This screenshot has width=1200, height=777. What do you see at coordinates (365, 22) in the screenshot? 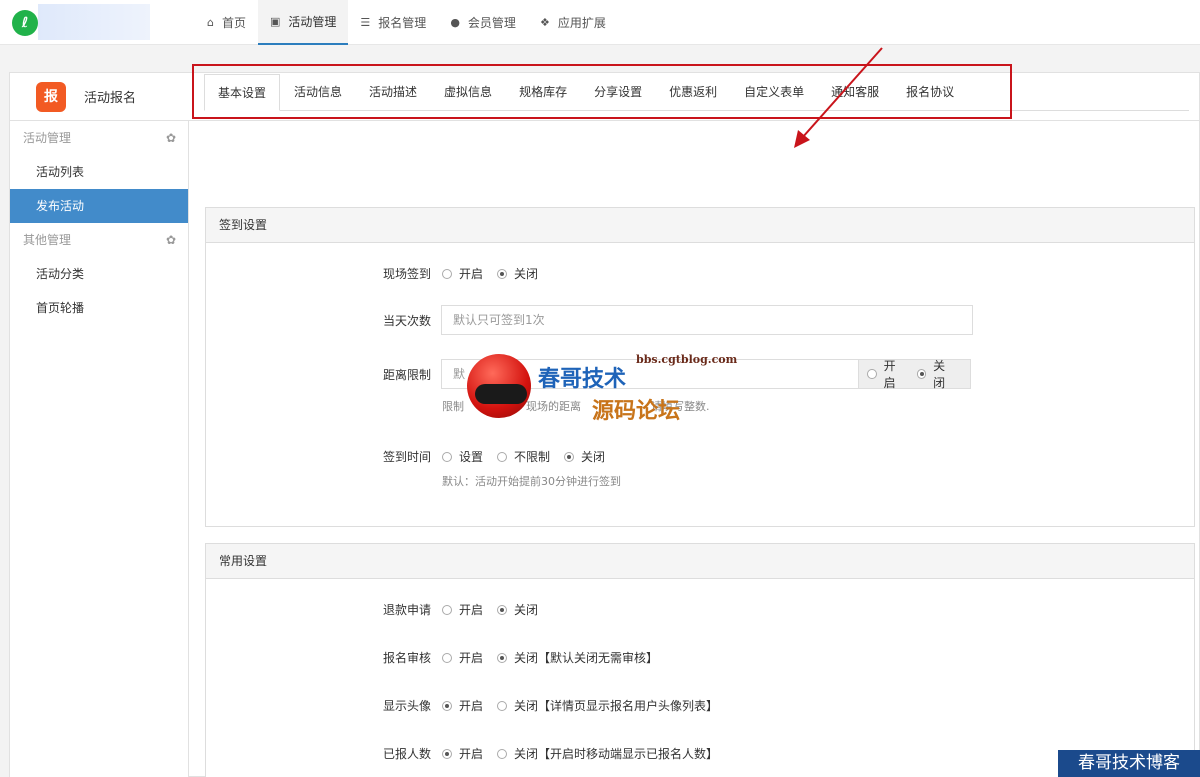
I see `list-icon: ☰` at bounding box center [365, 22].